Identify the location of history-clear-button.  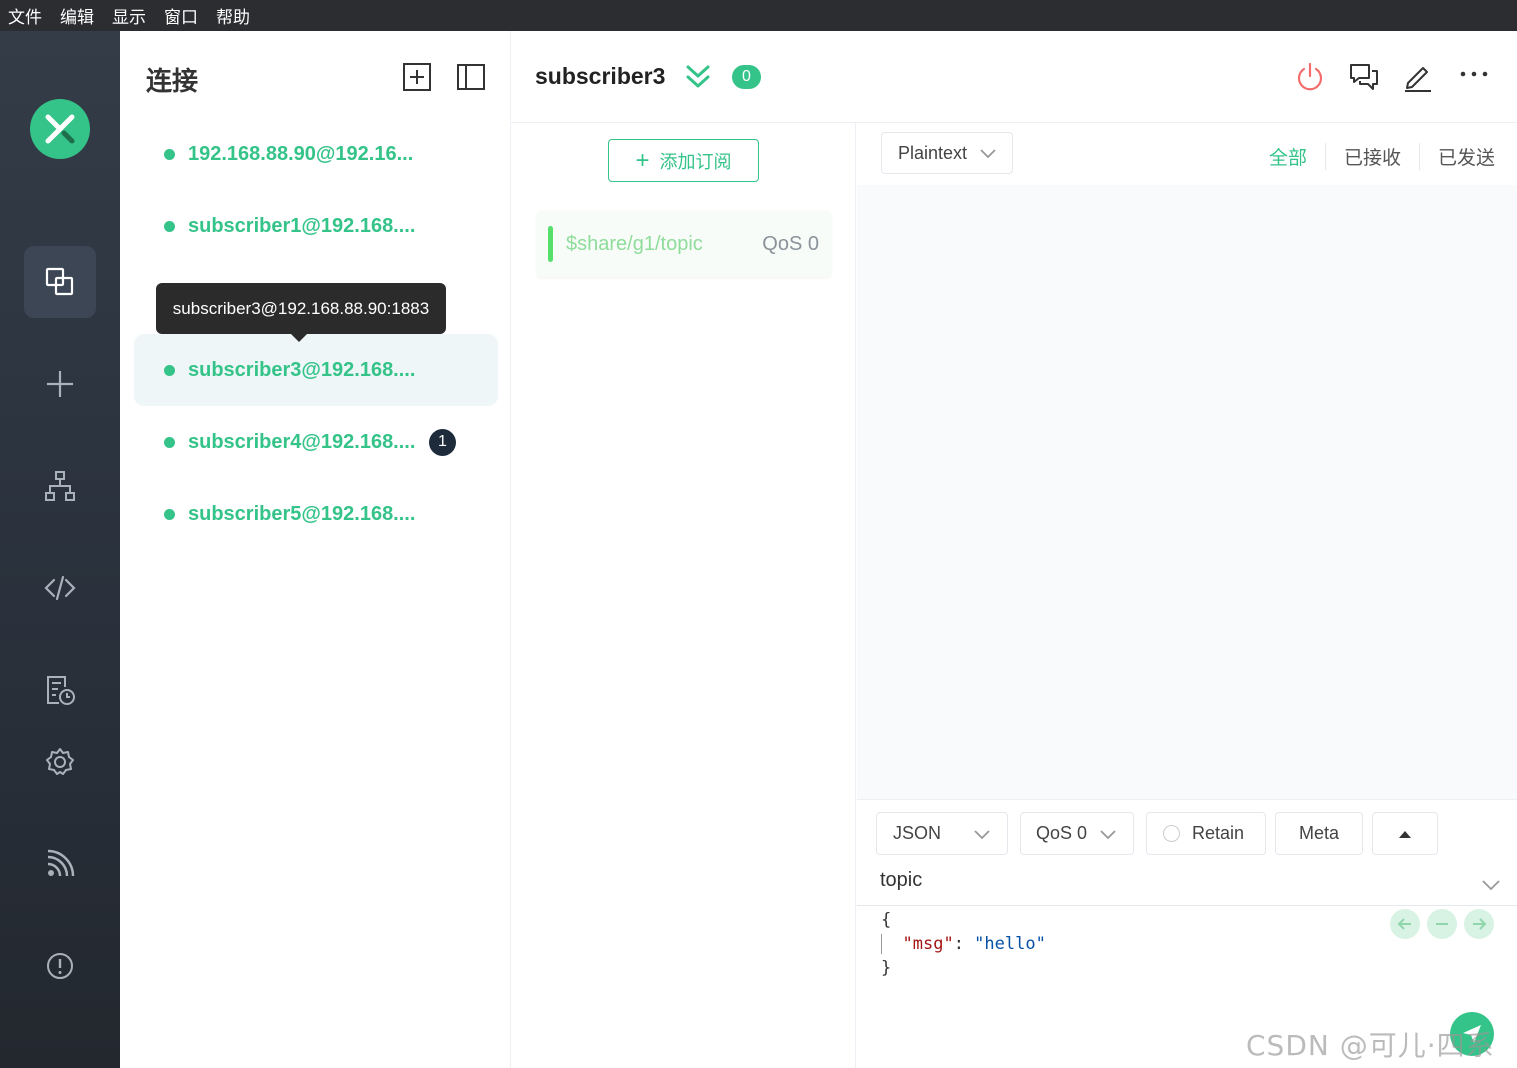
(1442, 924).